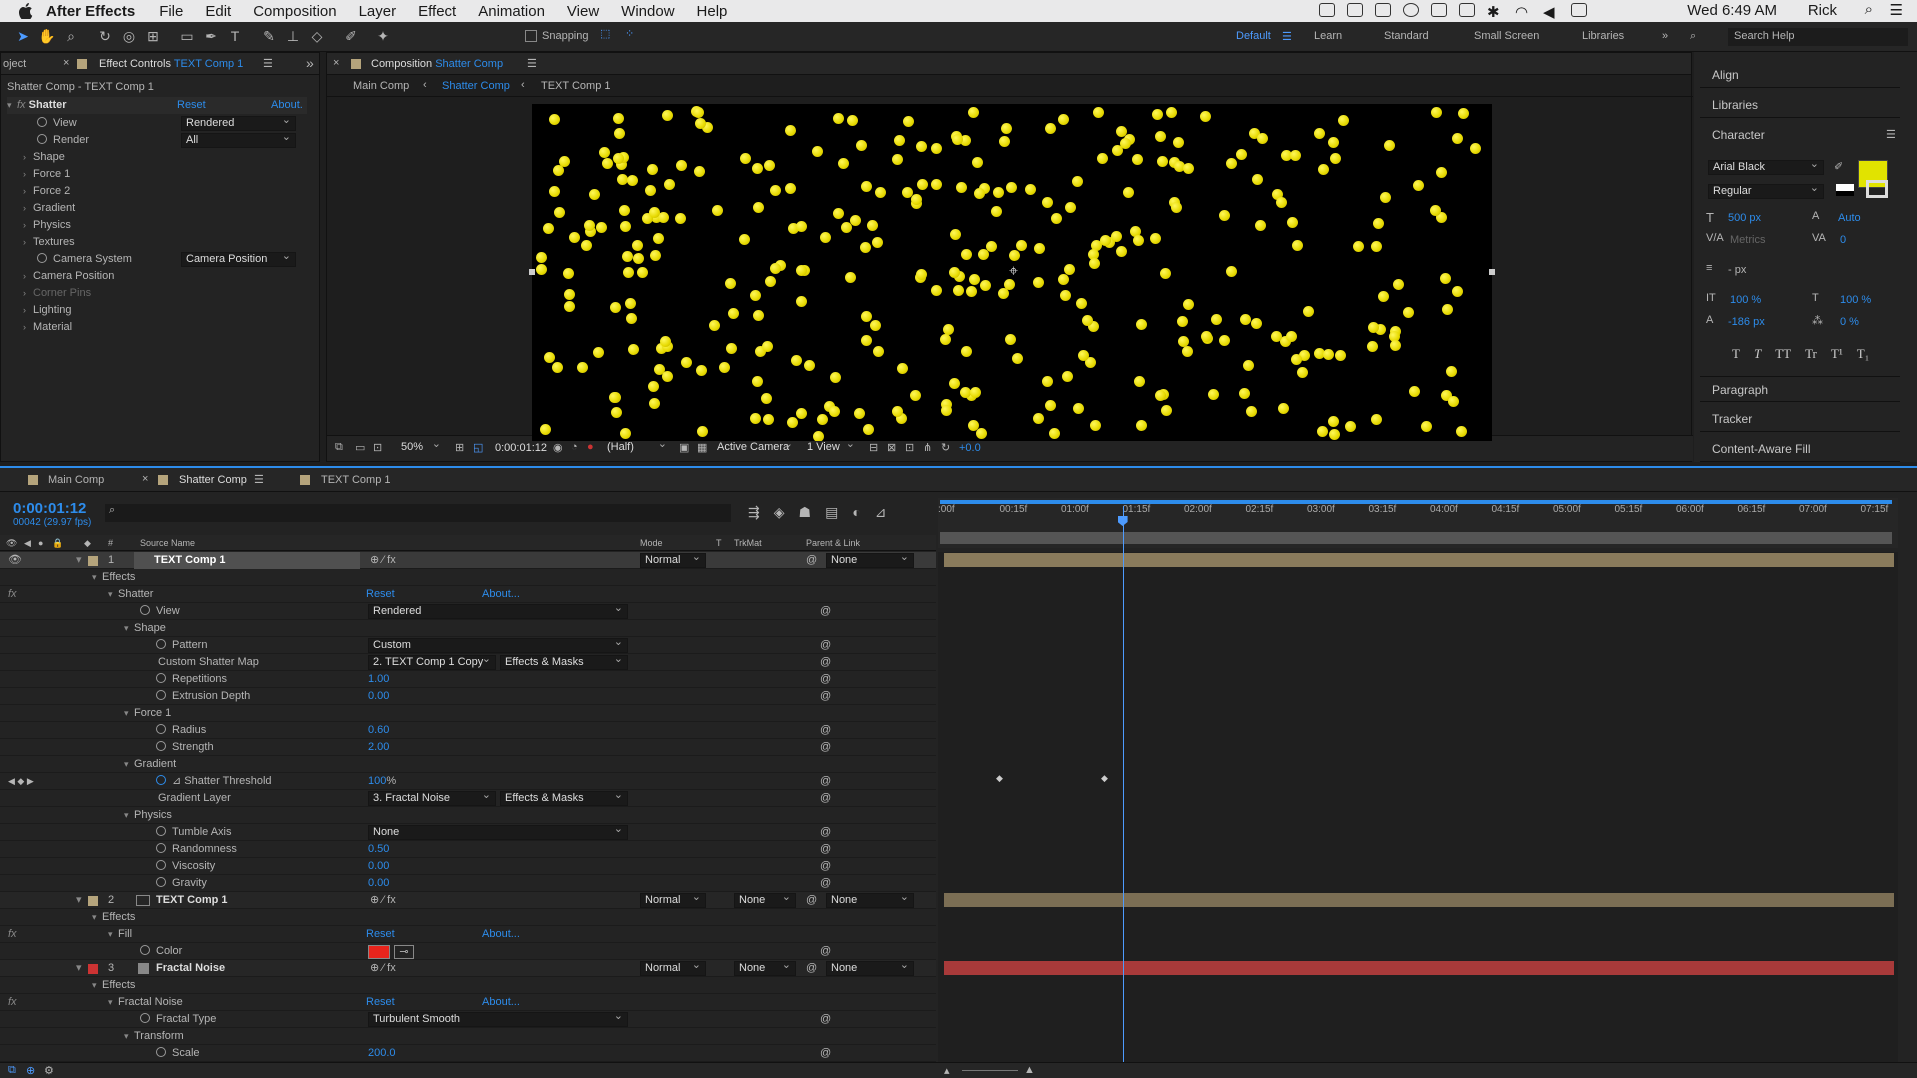 Image resolution: width=1917 pixels, height=1078 pixels. Describe the element at coordinates (1849, 322) in the screenshot. I see `tsume-value: 0 %` at that location.